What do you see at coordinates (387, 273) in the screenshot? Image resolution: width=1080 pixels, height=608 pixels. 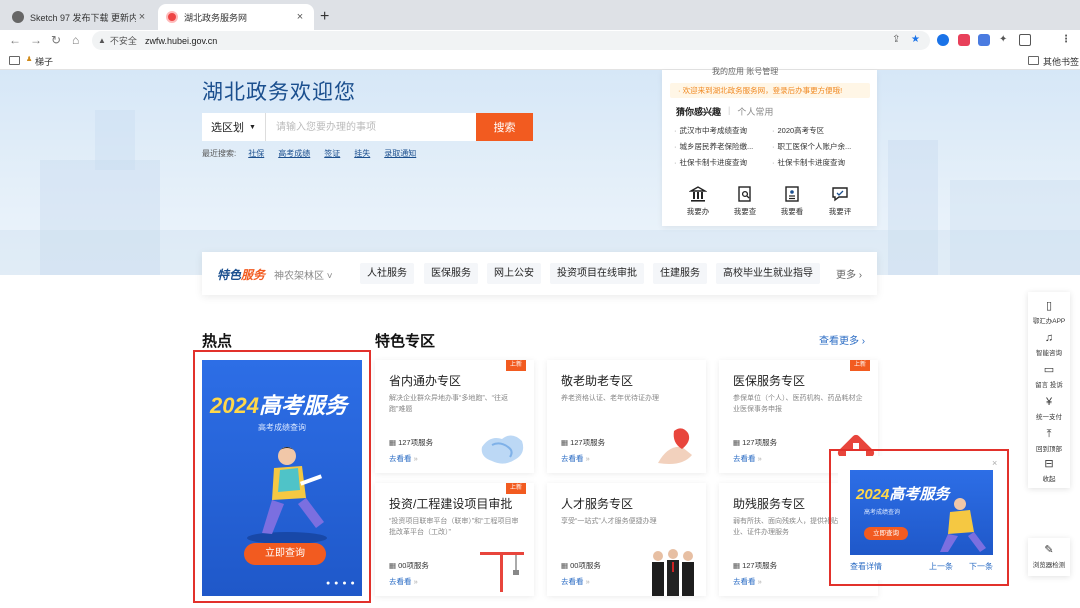 I see `feature-item: 人社服务` at bounding box center [387, 273].